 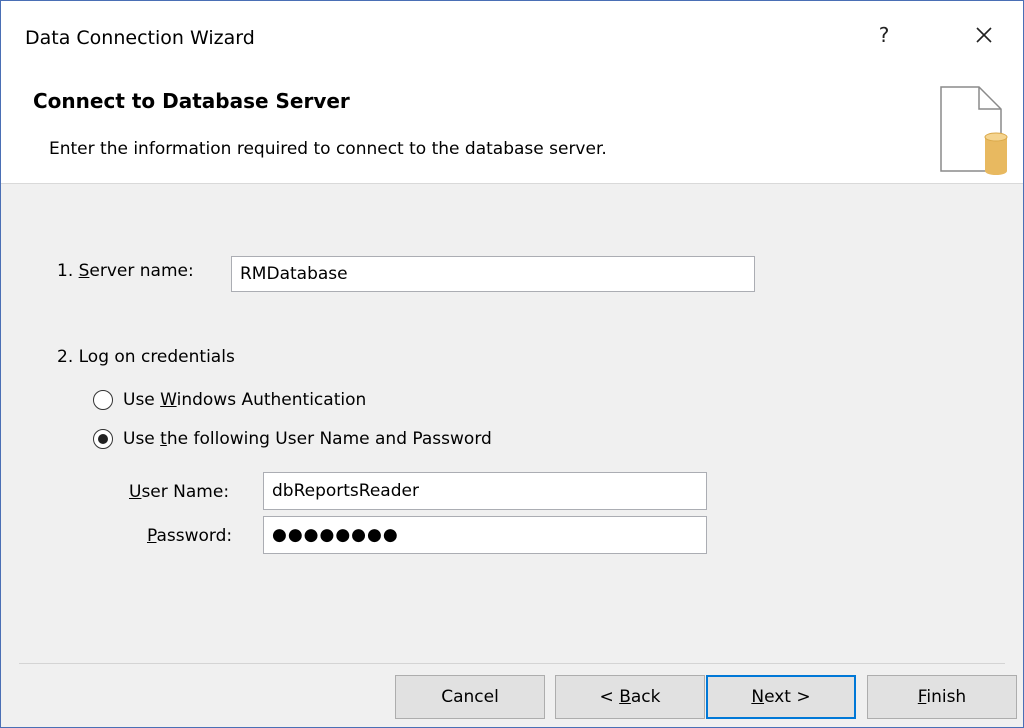 I want to click on password-label-rest: assword:, so click(x=194, y=536).